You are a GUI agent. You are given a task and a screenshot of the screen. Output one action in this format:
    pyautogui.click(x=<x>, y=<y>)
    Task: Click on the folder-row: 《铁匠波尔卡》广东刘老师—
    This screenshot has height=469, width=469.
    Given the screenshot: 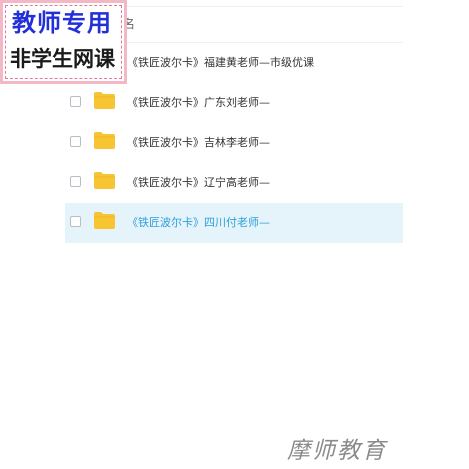 What is the action you would take?
    pyautogui.click(x=234, y=103)
    